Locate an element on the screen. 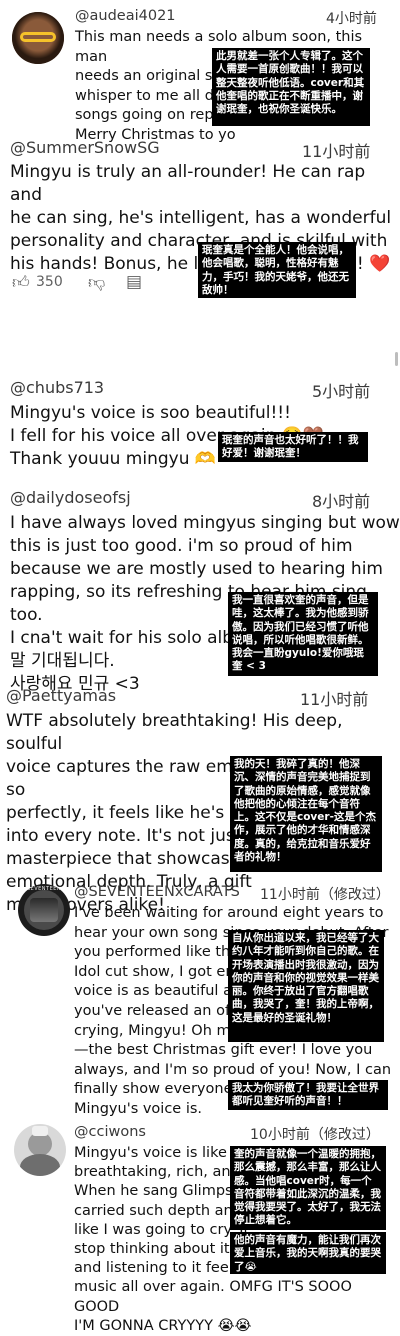 The width and height of the screenshot is (400, 1336). like-button: 👍︎ is located at coordinates (21, 282).